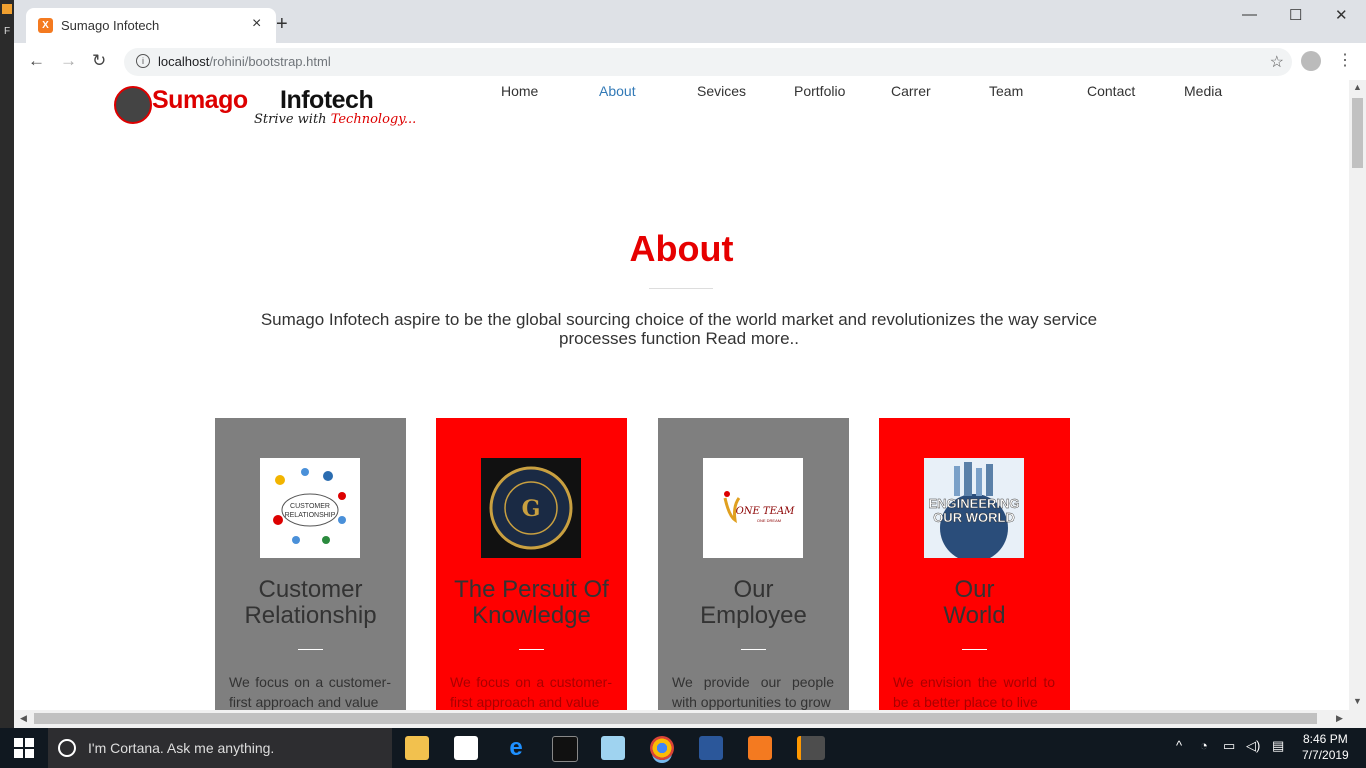 The height and width of the screenshot is (768, 1366). Describe the element at coordinates (1204, 745) in the screenshot. I see `network-icon: ◔` at that location.